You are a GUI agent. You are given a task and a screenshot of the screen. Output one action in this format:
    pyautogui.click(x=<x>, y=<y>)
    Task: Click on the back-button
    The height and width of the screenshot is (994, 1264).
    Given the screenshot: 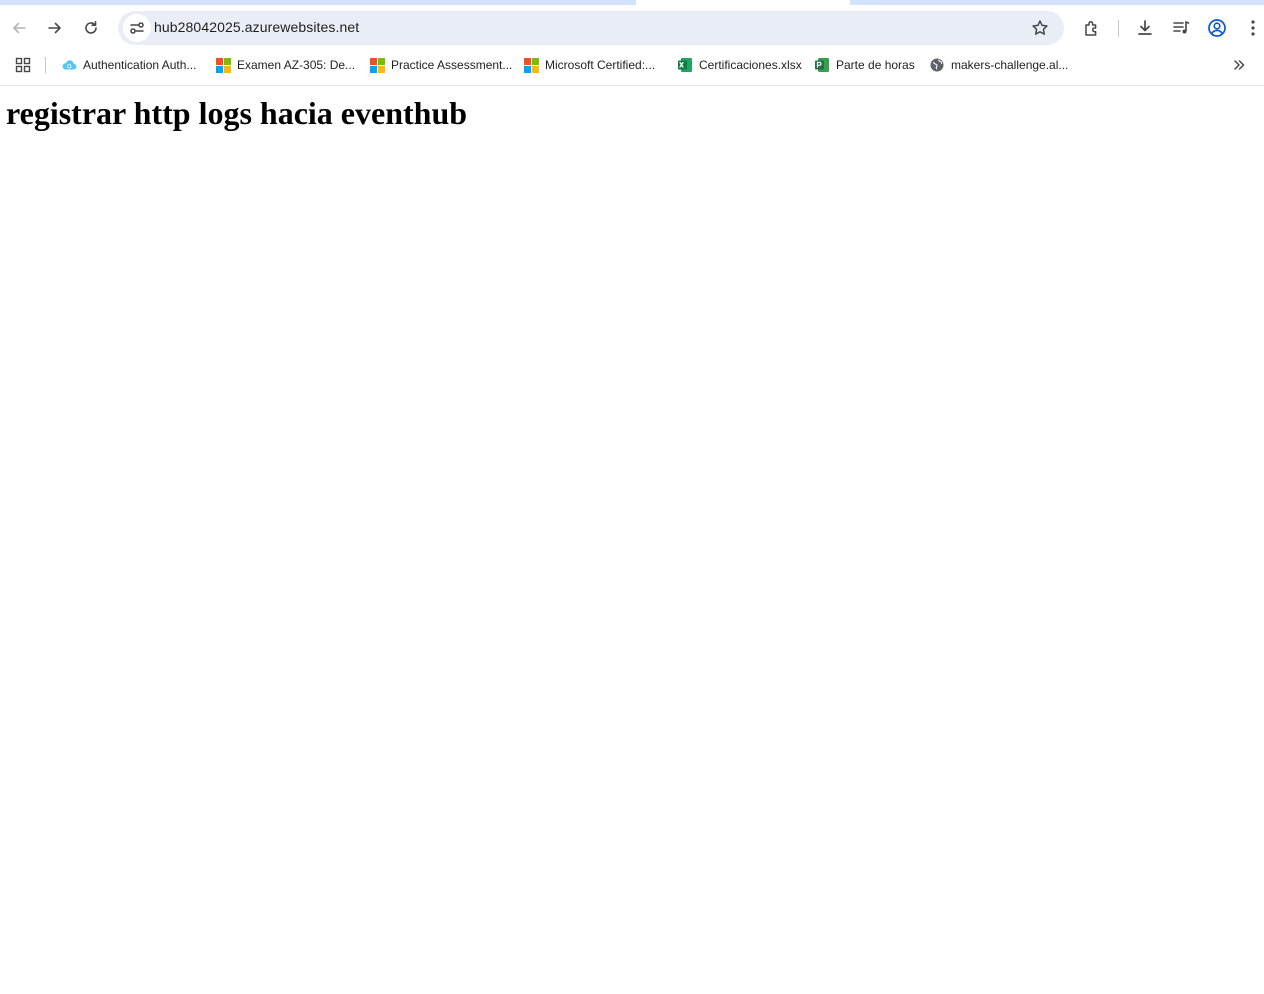 What is the action you would take?
    pyautogui.click(x=19, y=28)
    